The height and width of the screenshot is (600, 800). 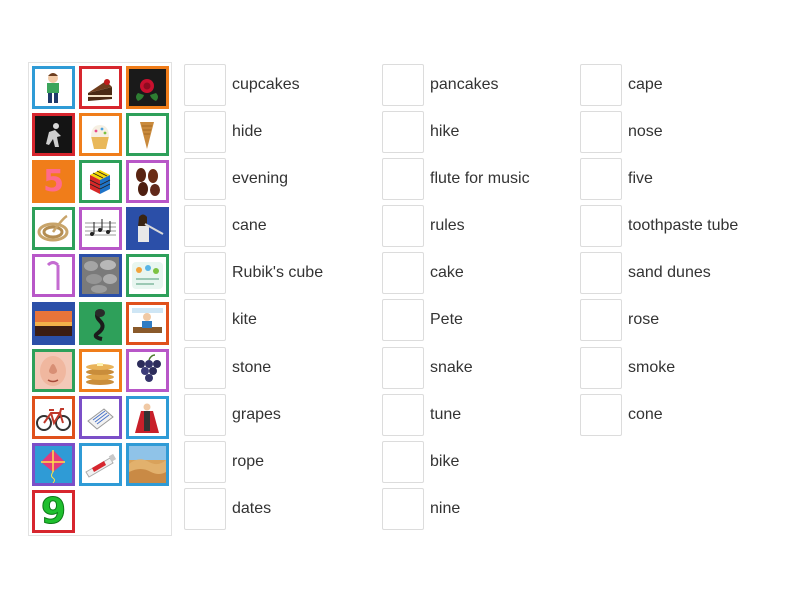 I want to click on pancakes-icon, so click(x=100, y=374).